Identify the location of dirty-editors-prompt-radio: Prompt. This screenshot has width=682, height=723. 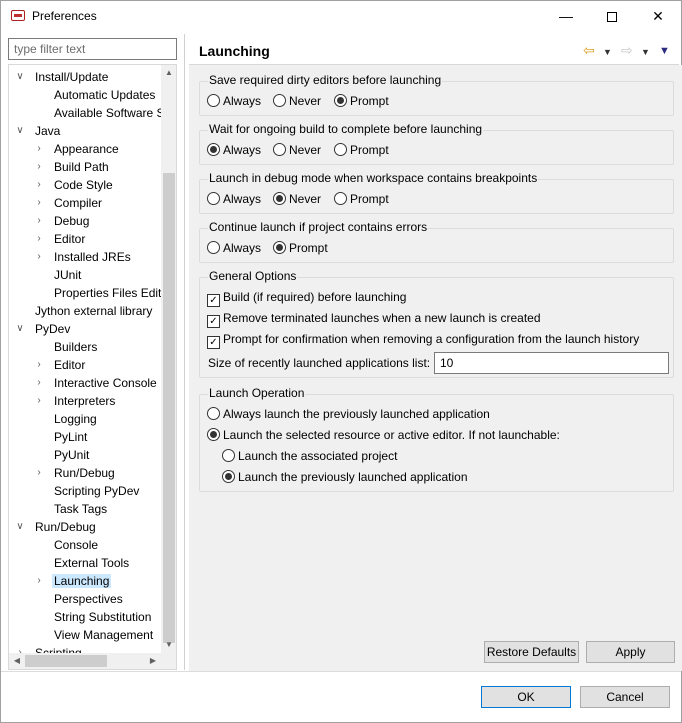
(361, 101).